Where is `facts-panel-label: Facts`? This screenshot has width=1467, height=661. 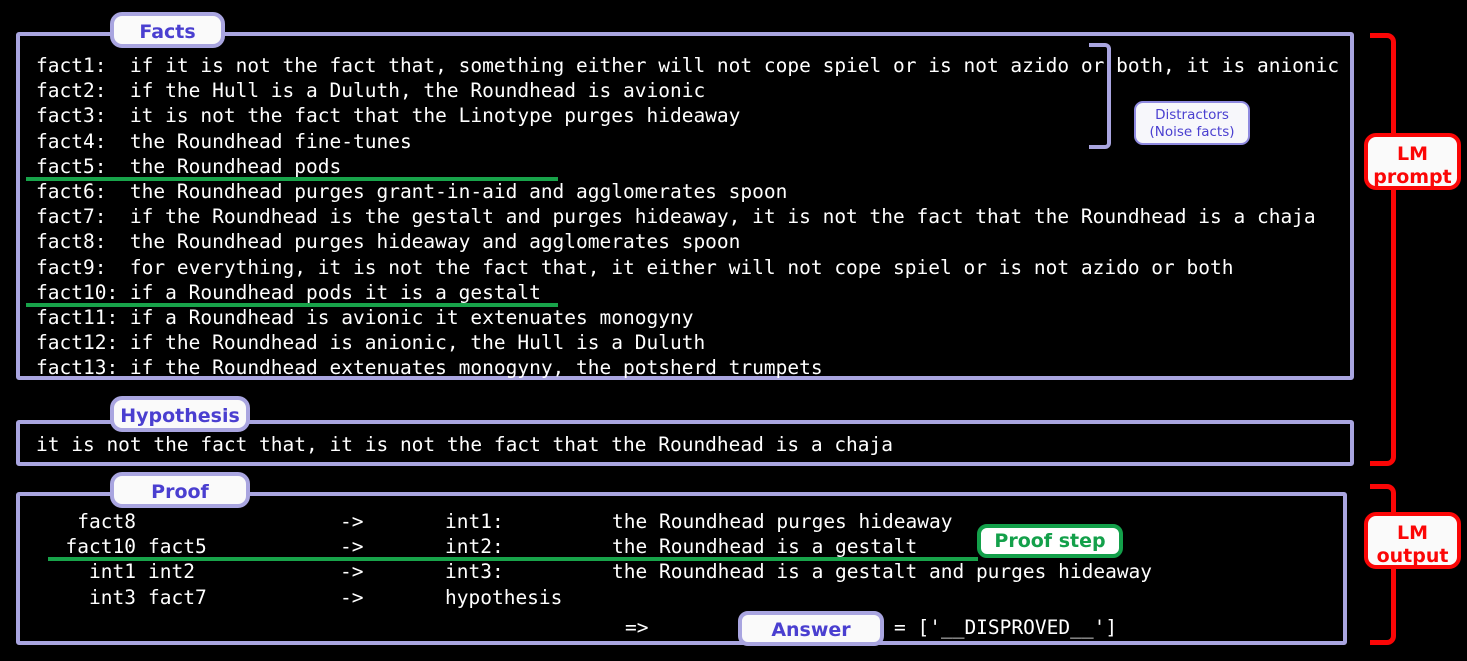 facts-panel-label: Facts is located at coordinates (167, 30).